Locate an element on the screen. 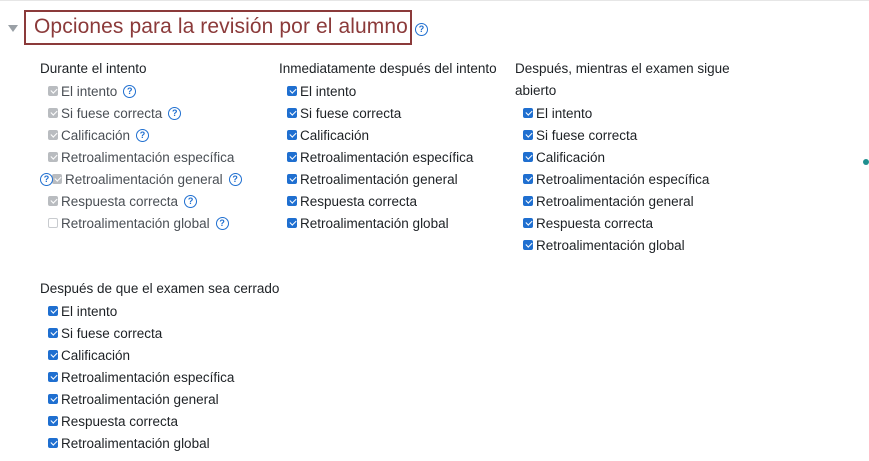 This screenshot has width=869, height=461. option-during-overall-feedback: Retroalimentación global ? is located at coordinates (141, 223).